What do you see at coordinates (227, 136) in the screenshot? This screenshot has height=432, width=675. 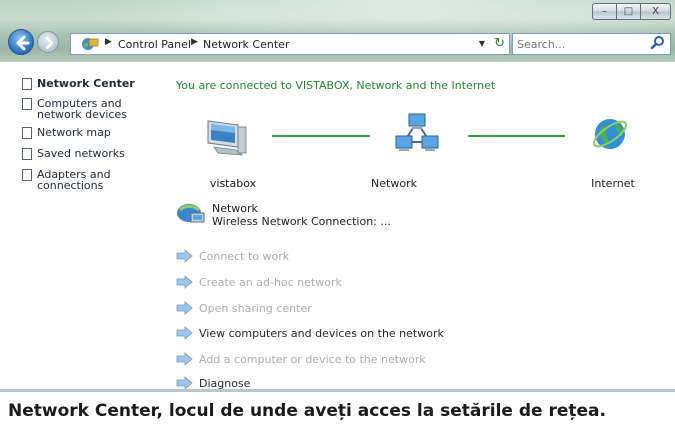 I see `computer-icon` at bounding box center [227, 136].